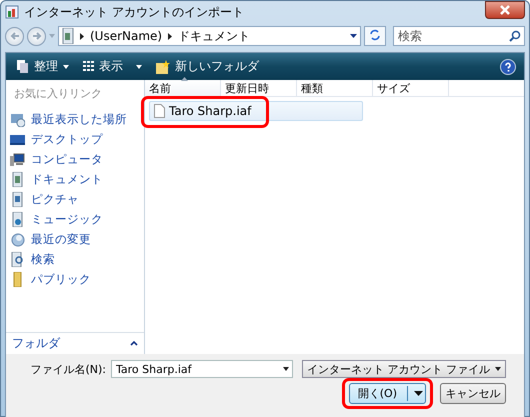 The width and height of the screenshot is (530, 417). Describe the element at coordinates (473, 393) in the screenshot. I see `cancel-button: キャンセル` at that location.